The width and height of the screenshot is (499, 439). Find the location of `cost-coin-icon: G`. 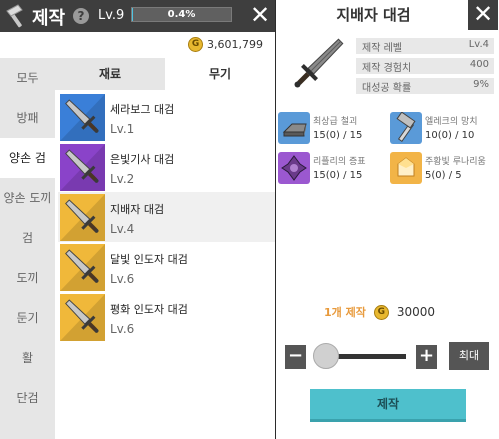

cost-coin-icon: G is located at coordinates (381, 312).